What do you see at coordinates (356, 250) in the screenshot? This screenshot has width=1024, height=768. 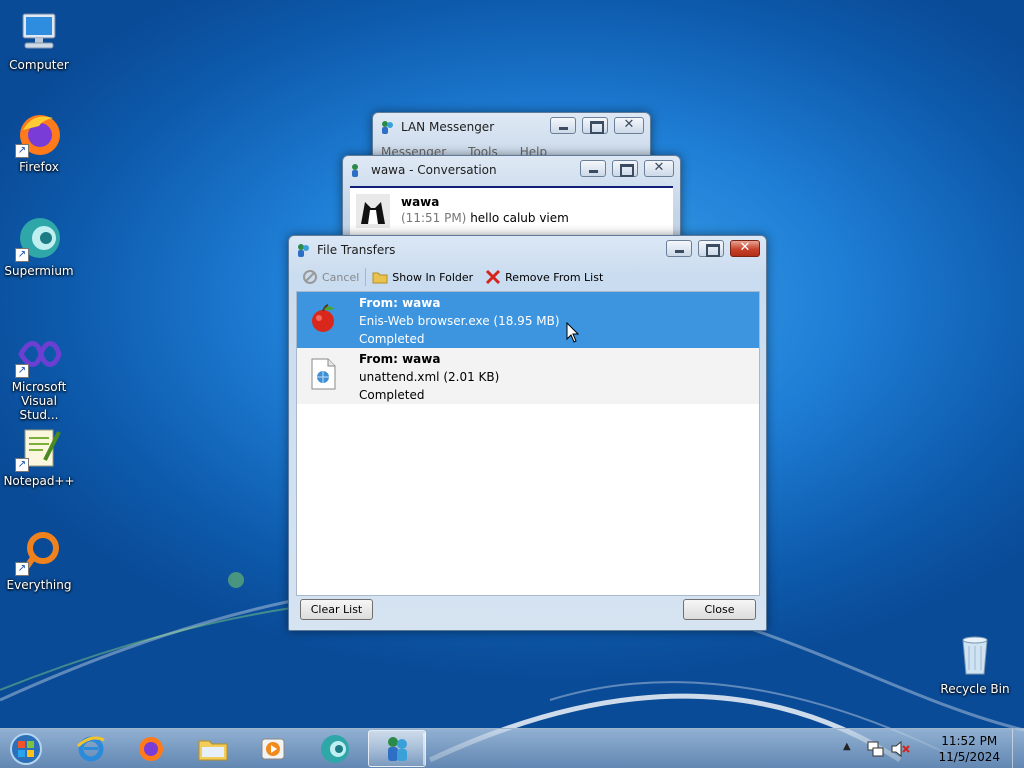 I see `window-title: File Transfers` at bounding box center [356, 250].